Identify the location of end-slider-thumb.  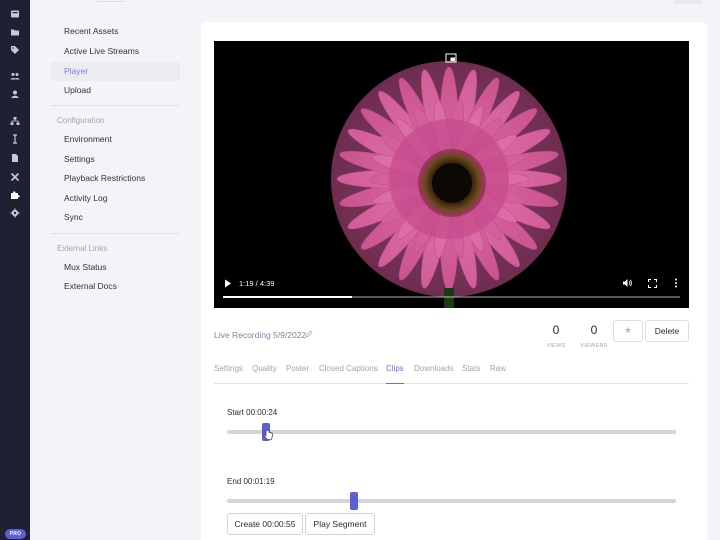
(354, 501).